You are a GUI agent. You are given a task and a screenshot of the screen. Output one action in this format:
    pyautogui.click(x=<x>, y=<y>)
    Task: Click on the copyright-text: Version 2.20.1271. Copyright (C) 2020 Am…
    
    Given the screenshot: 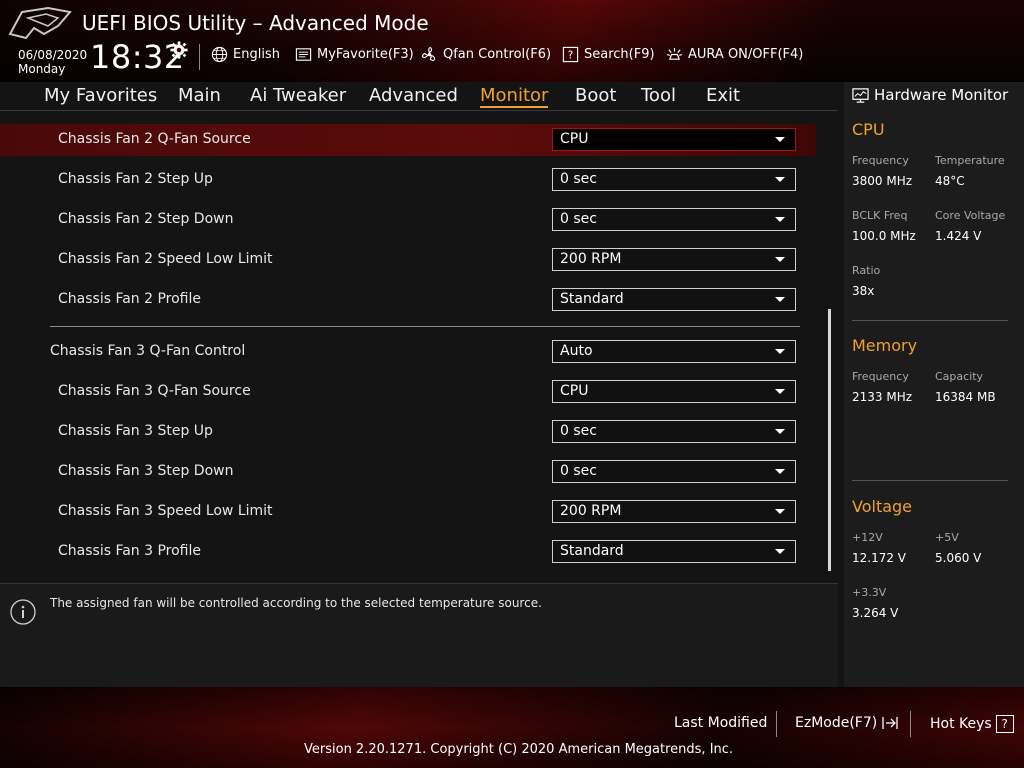 What is the action you would take?
    pyautogui.click(x=519, y=749)
    